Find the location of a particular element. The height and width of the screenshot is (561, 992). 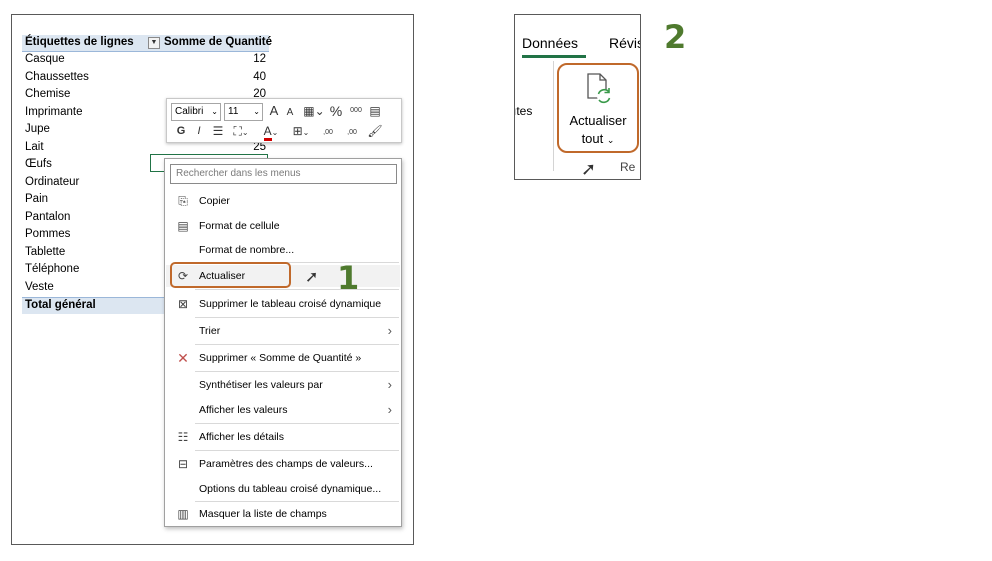

fill-color-icon: ⛶⌄ is located at coordinates (241, 132).